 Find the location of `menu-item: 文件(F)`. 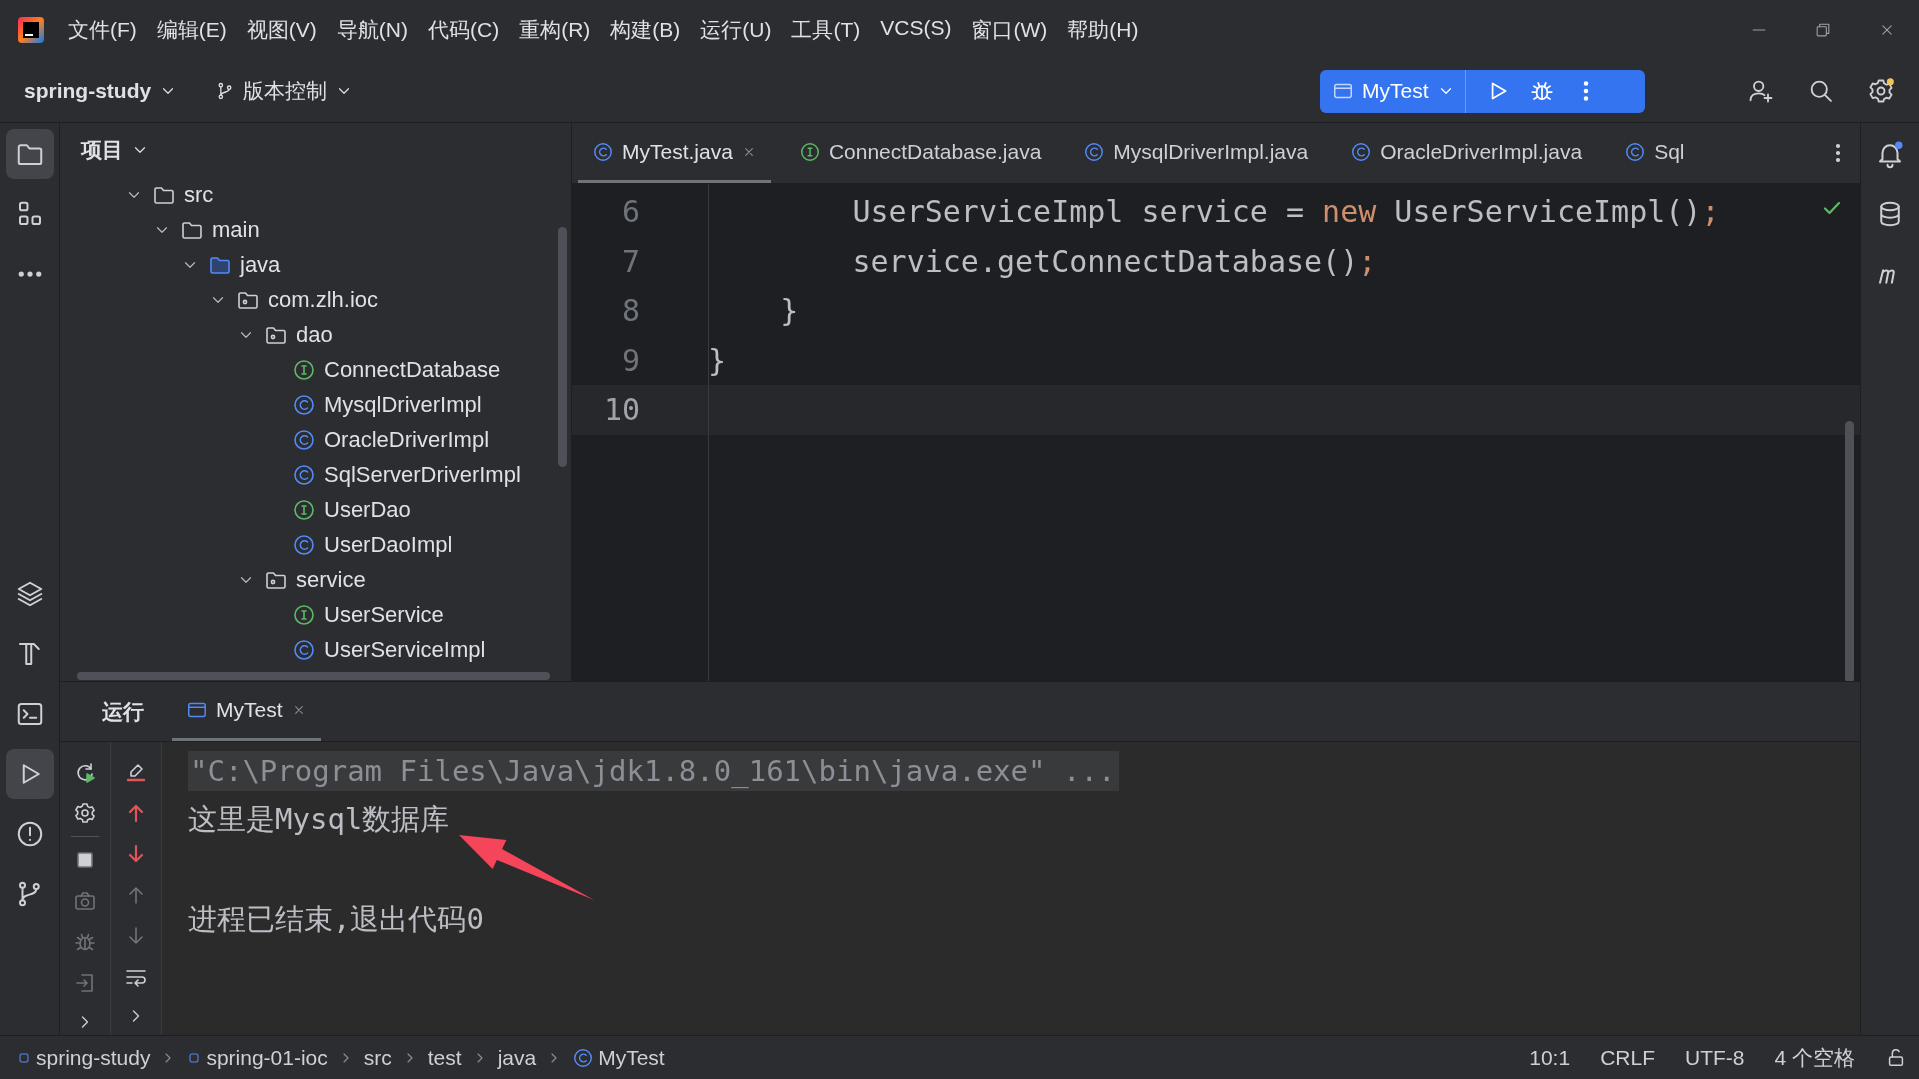

menu-item: 文件(F) is located at coordinates (102, 30).